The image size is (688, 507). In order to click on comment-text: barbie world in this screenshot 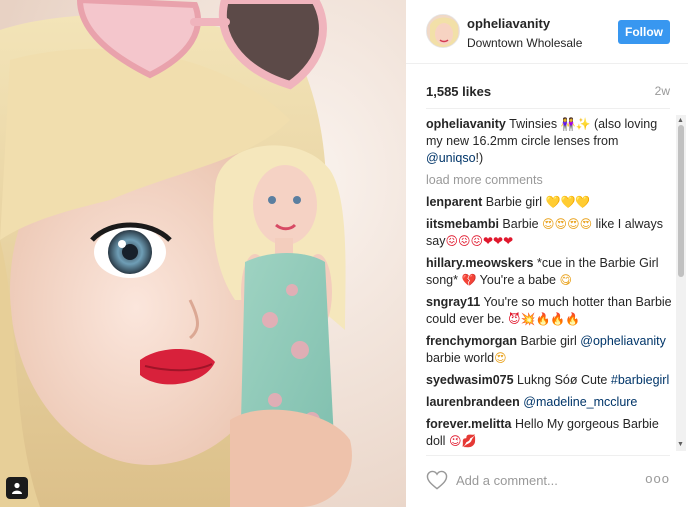, I will do `click(460, 358)`.